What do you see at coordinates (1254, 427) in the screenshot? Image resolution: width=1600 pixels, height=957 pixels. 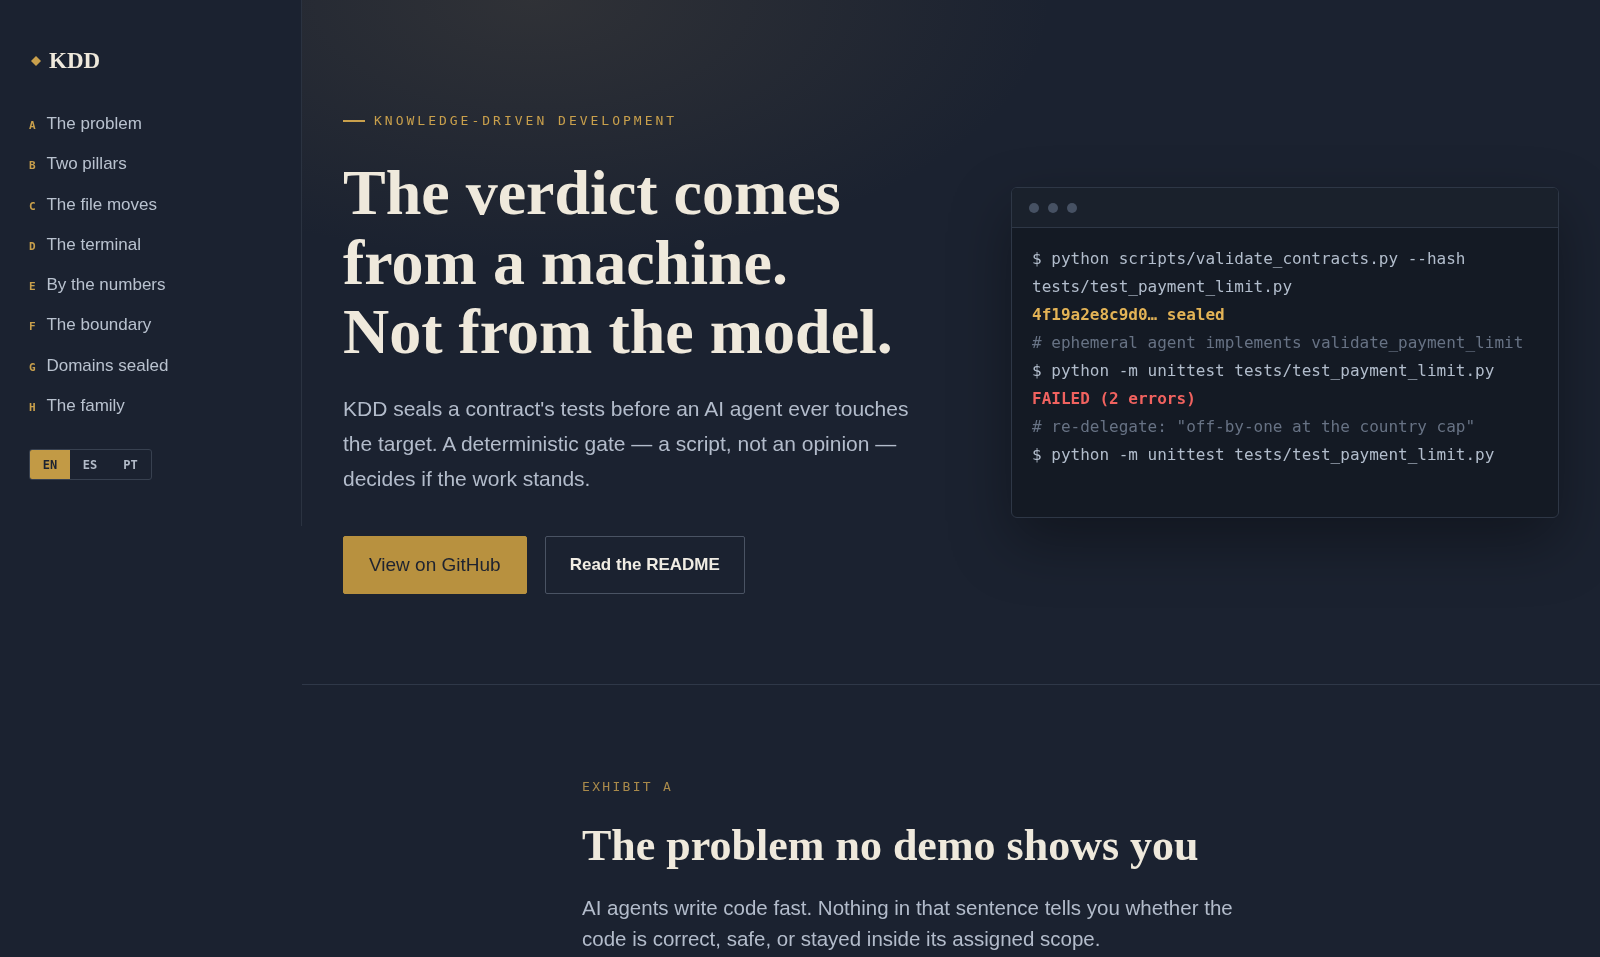 I see `terminal-comment: # re-delegate: "off-by-one at the country cap"` at bounding box center [1254, 427].